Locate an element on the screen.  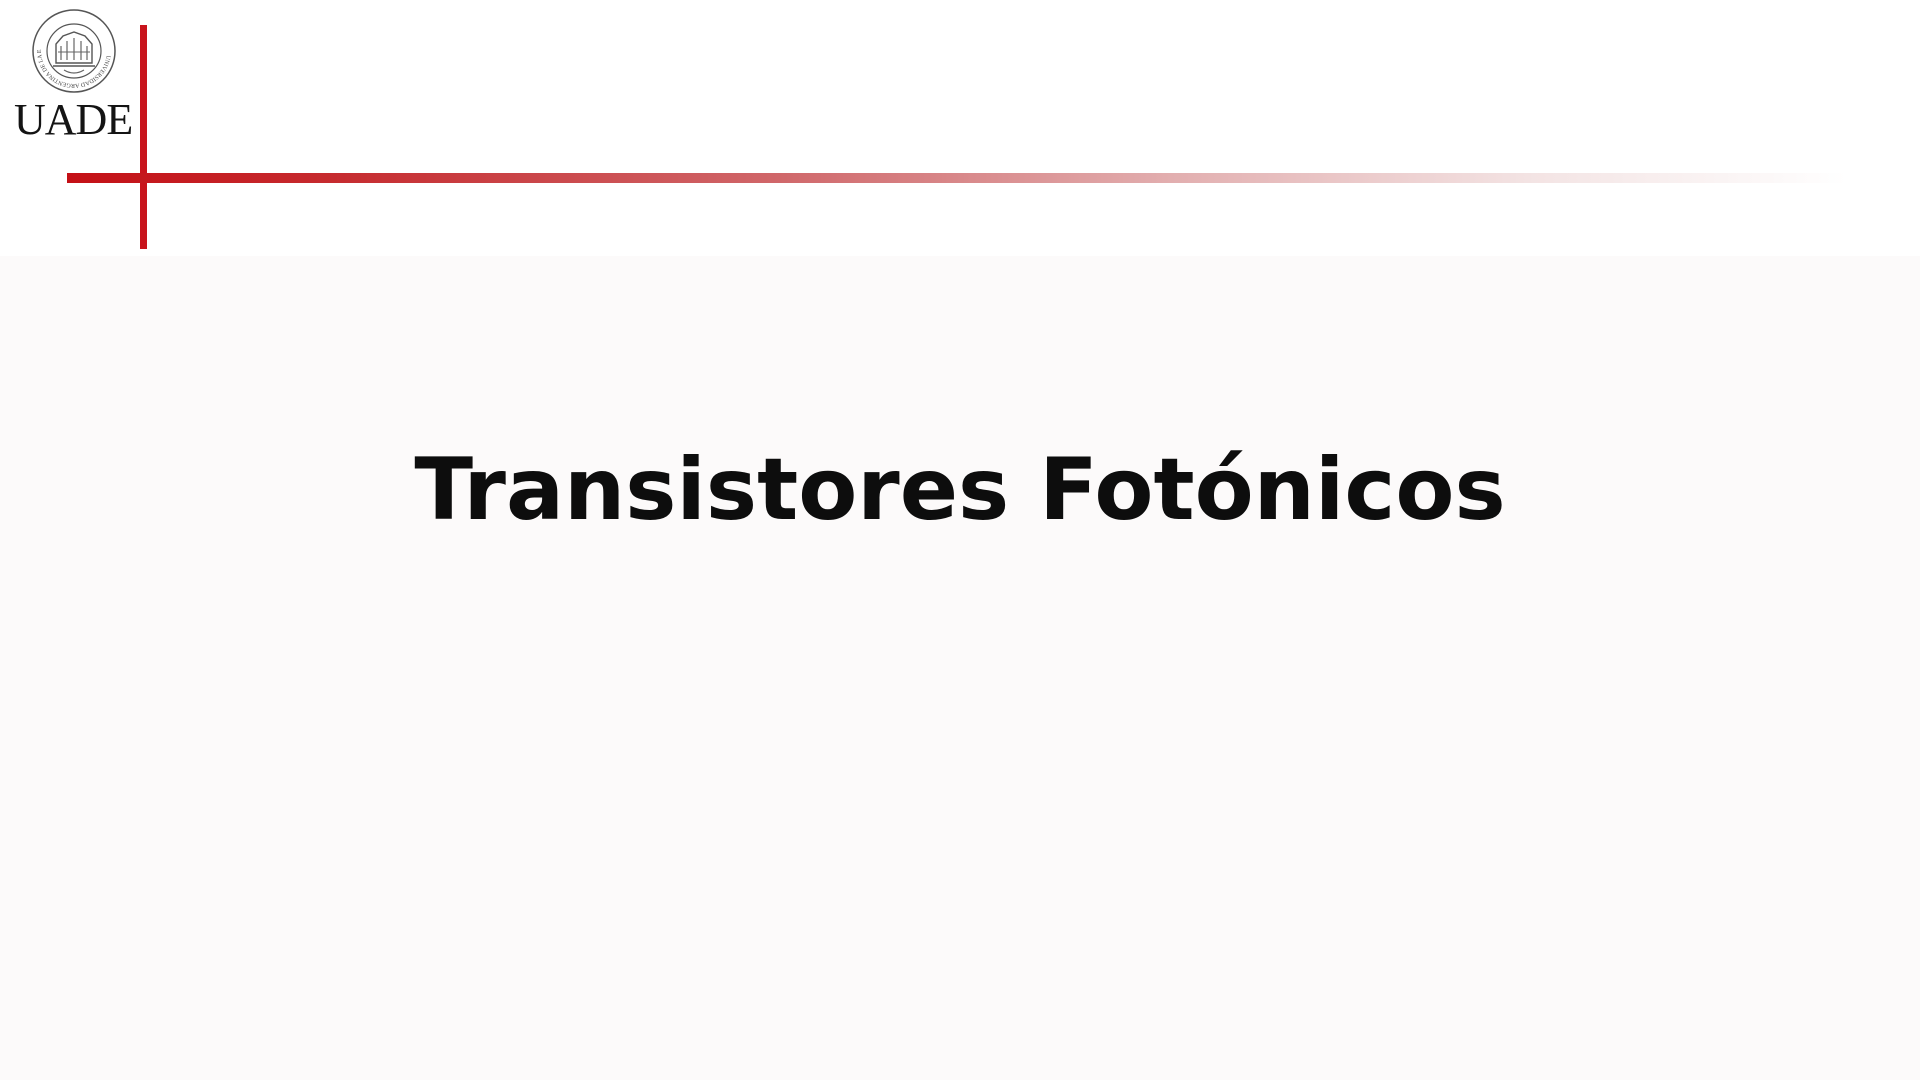
accent-vertical-line is located at coordinates (143, 137).